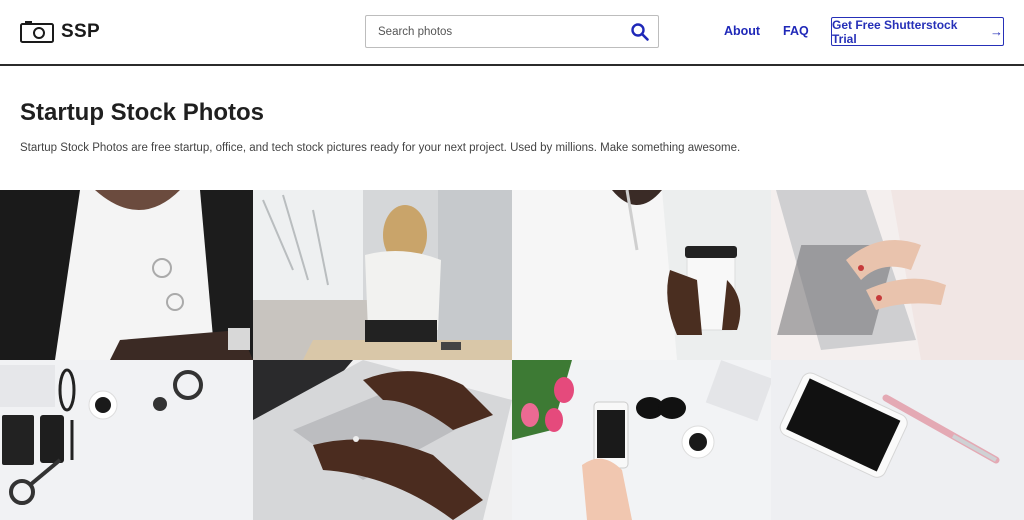 Image resolution: width=1024 pixels, height=520 pixels. I want to click on search-icon, so click(640, 32).